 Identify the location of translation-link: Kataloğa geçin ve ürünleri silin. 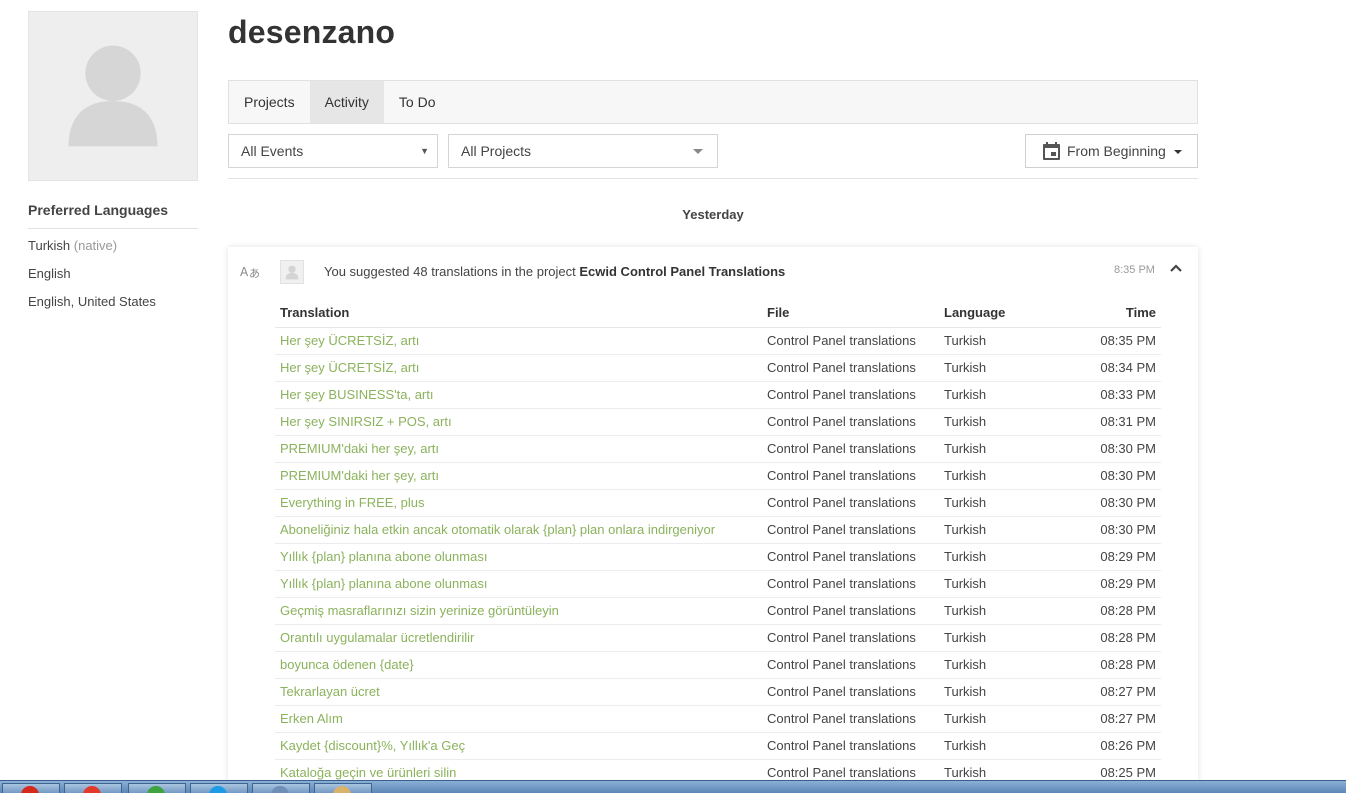
(368, 772).